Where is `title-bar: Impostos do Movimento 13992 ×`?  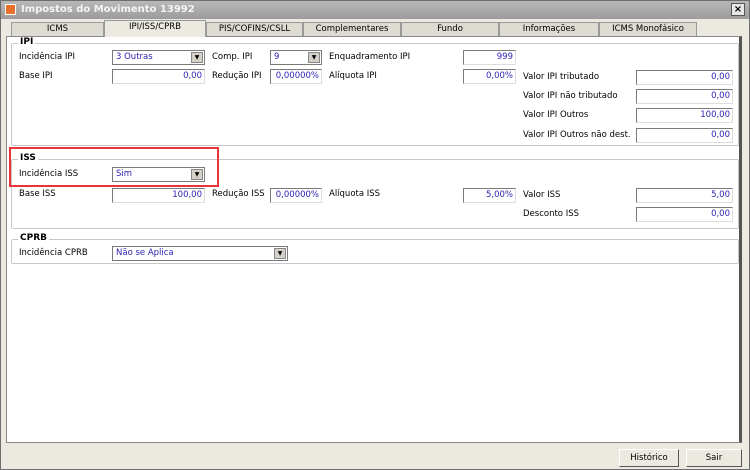 title-bar: Impostos do Movimento 13992 × is located at coordinates (375, 10).